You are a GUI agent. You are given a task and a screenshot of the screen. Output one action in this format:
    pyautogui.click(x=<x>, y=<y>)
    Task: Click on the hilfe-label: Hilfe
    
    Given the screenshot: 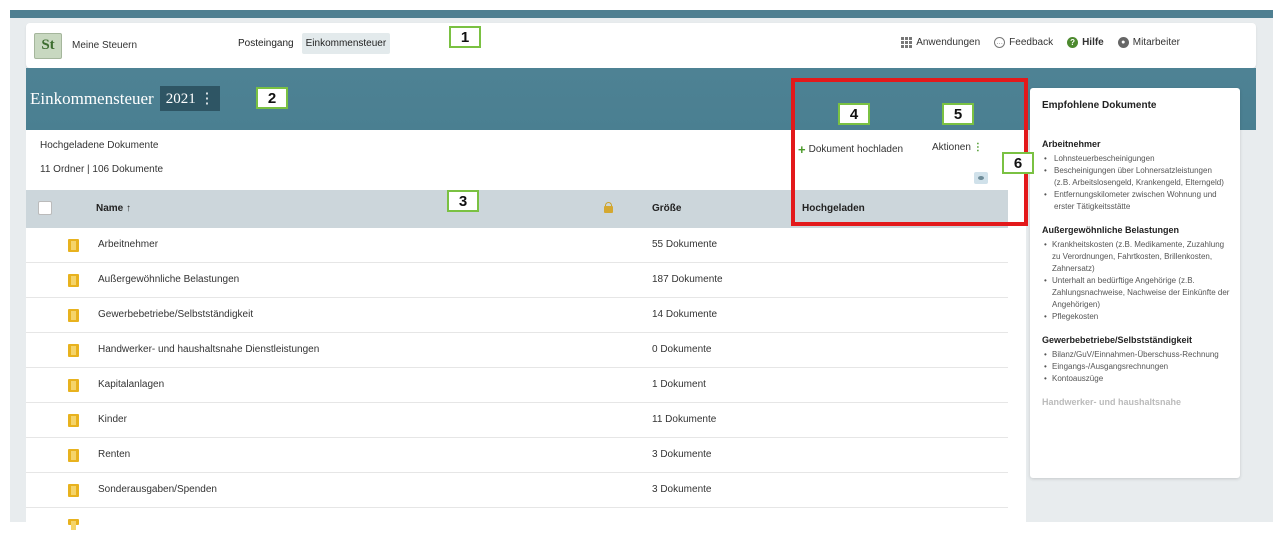 What is the action you would take?
    pyautogui.click(x=1093, y=42)
    